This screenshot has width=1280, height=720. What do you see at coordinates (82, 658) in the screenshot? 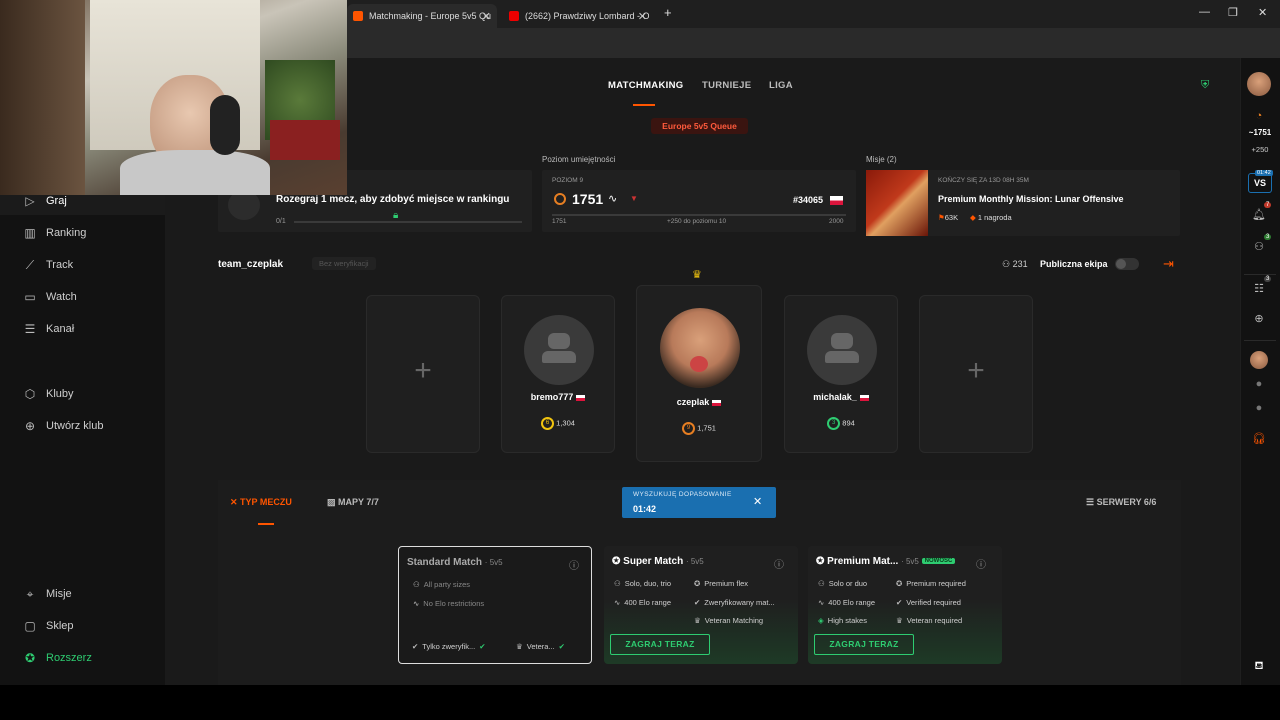
I see `sidebar-item-rozszerz: ✪ Rozszerz` at bounding box center [82, 658].